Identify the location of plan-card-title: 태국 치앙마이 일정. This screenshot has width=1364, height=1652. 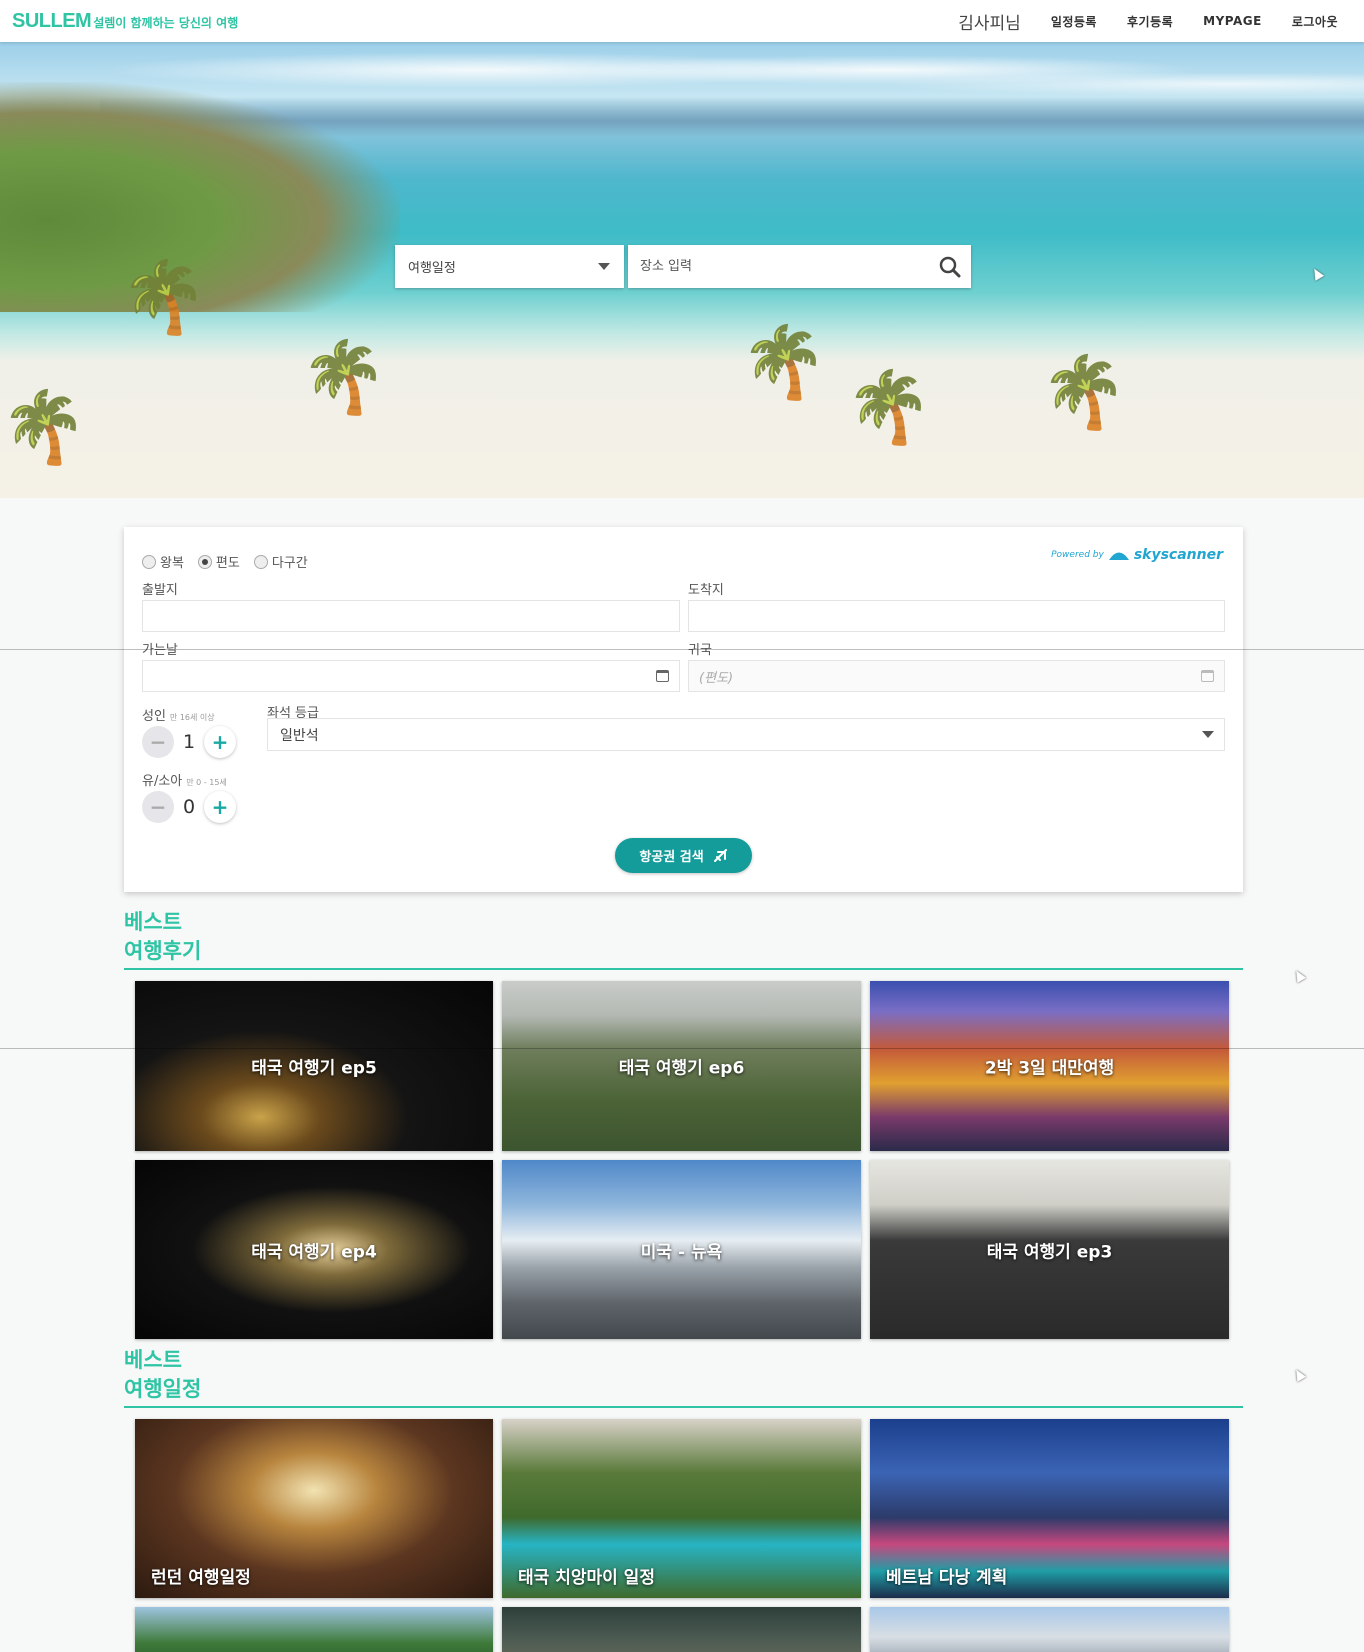
(586, 1578).